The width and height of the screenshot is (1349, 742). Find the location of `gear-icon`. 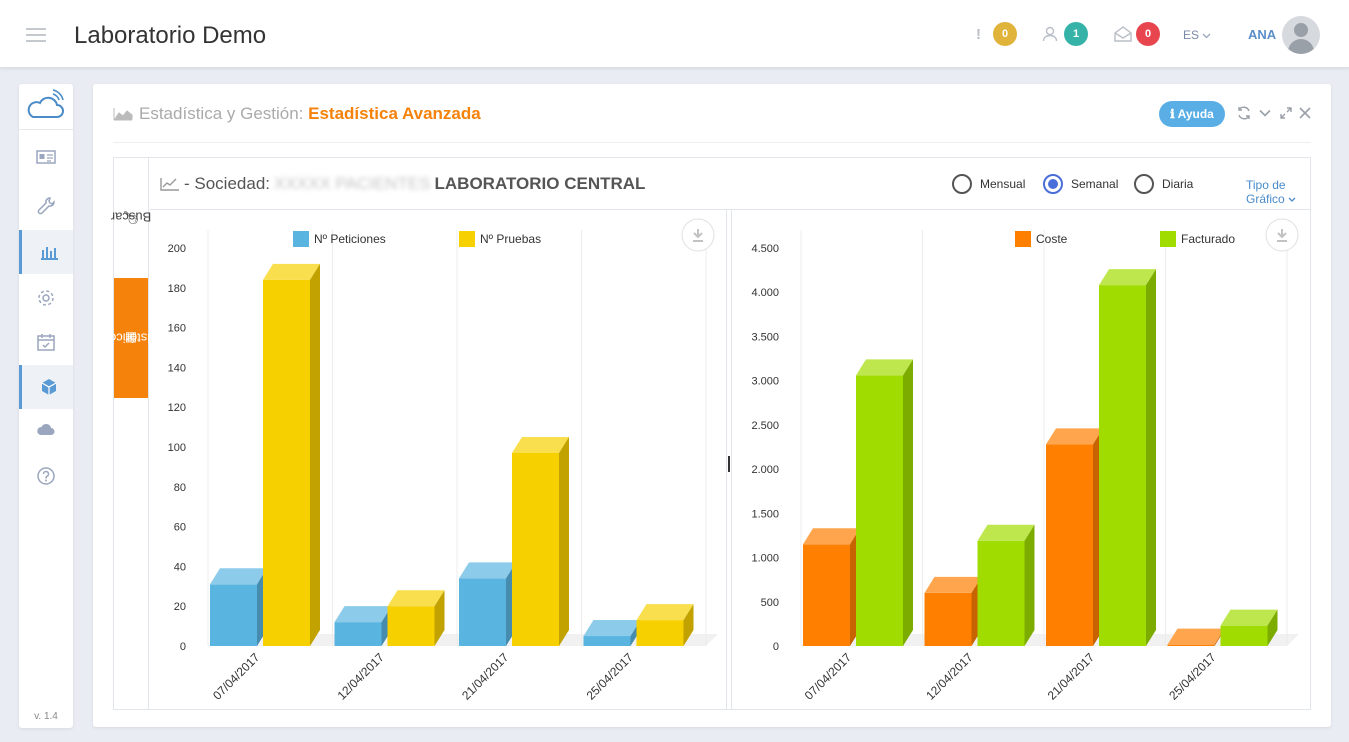

gear-icon is located at coordinates (46, 298).